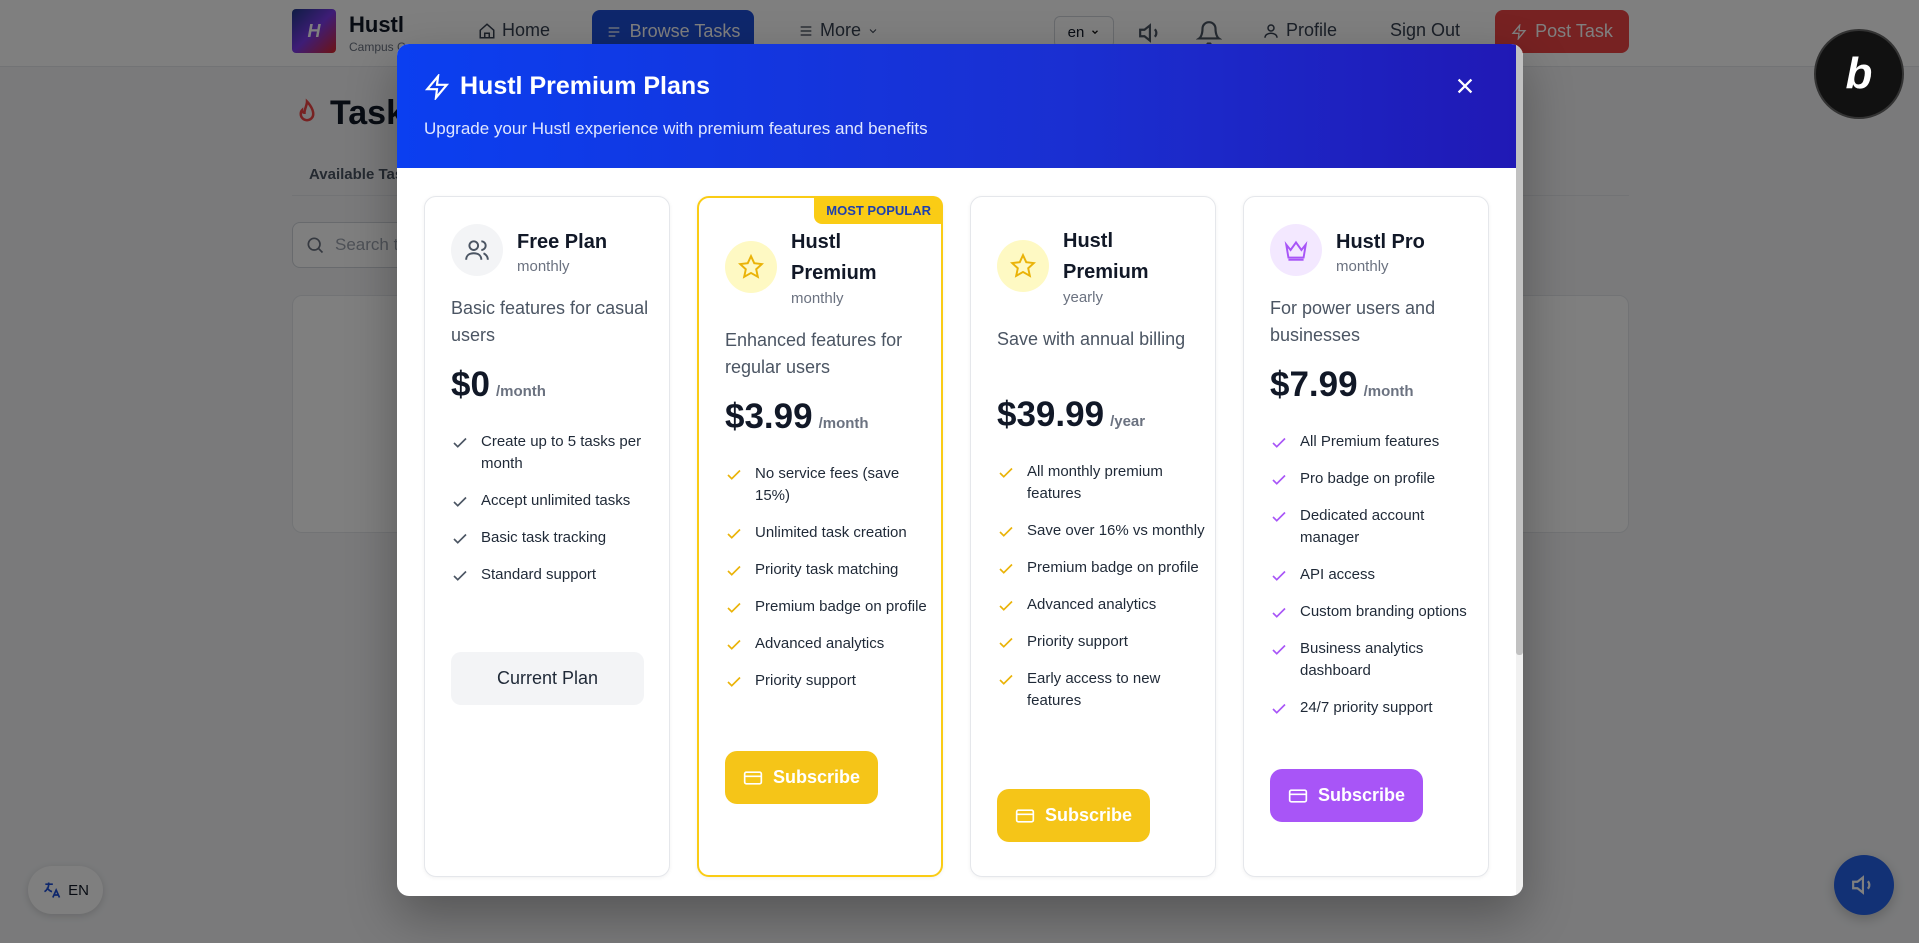 The width and height of the screenshot is (1919, 943). I want to click on feature-item: Advanced analytics, so click(1102, 605).